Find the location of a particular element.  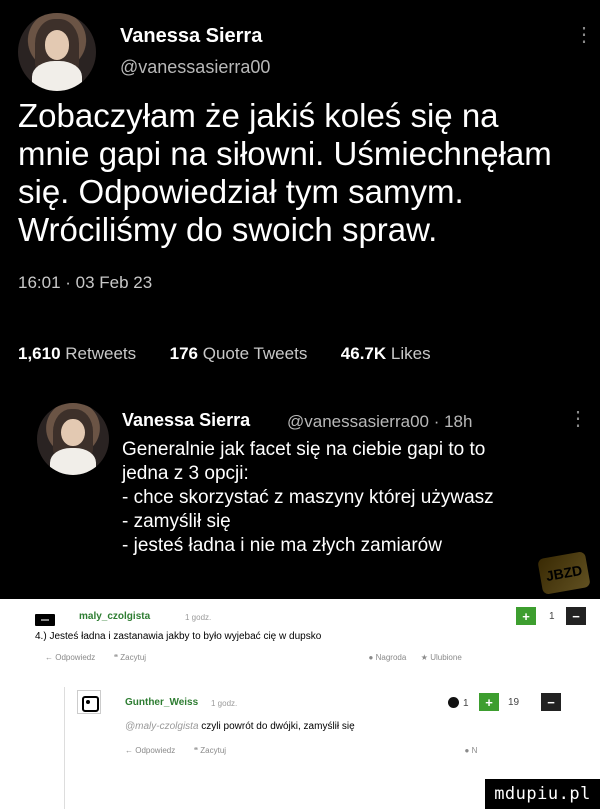

likes-label: Likes is located at coordinates (411, 353).